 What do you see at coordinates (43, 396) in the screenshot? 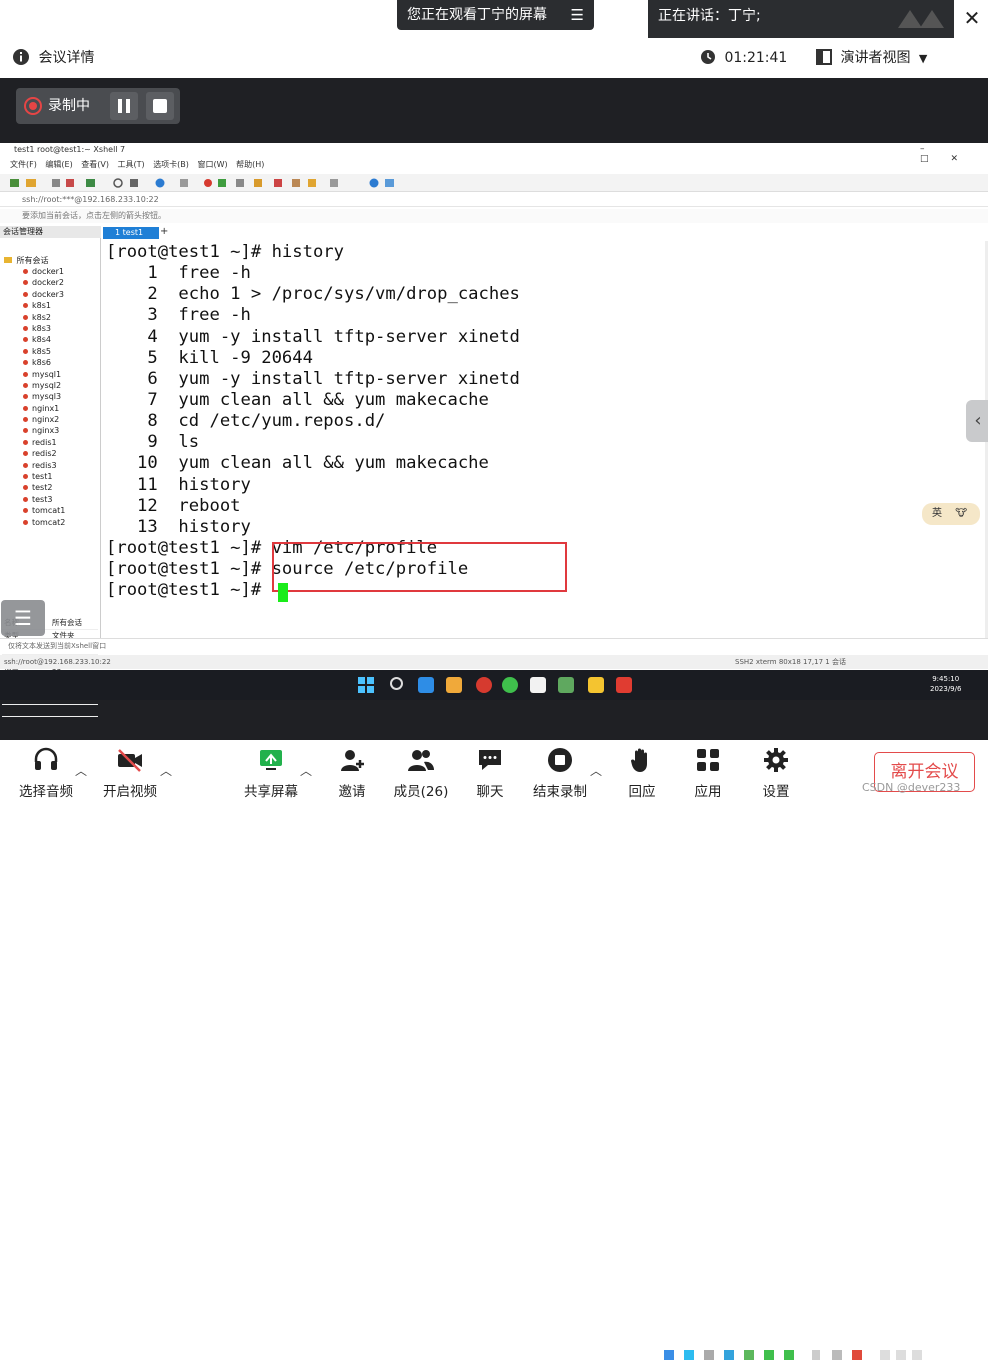
I see `session-item: mysql3` at bounding box center [43, 396].